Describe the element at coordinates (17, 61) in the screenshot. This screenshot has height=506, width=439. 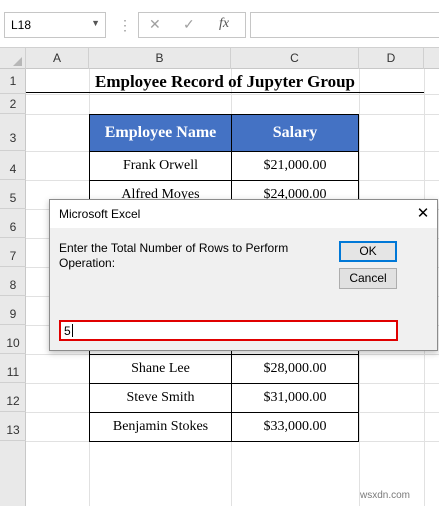
I see `select-all-icon` at that location.